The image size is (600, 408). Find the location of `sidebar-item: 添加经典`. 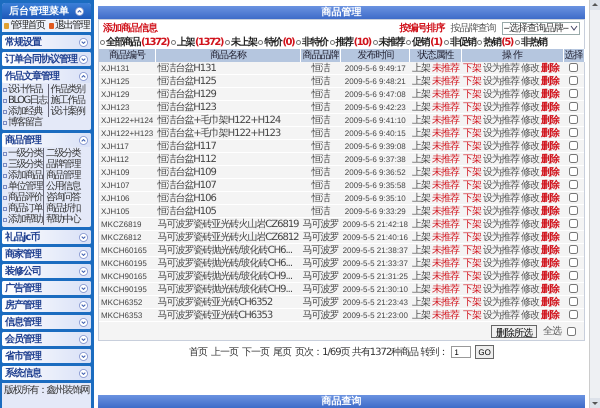

sidebar-item: 添加经典 is located at coordinates (25, 111).